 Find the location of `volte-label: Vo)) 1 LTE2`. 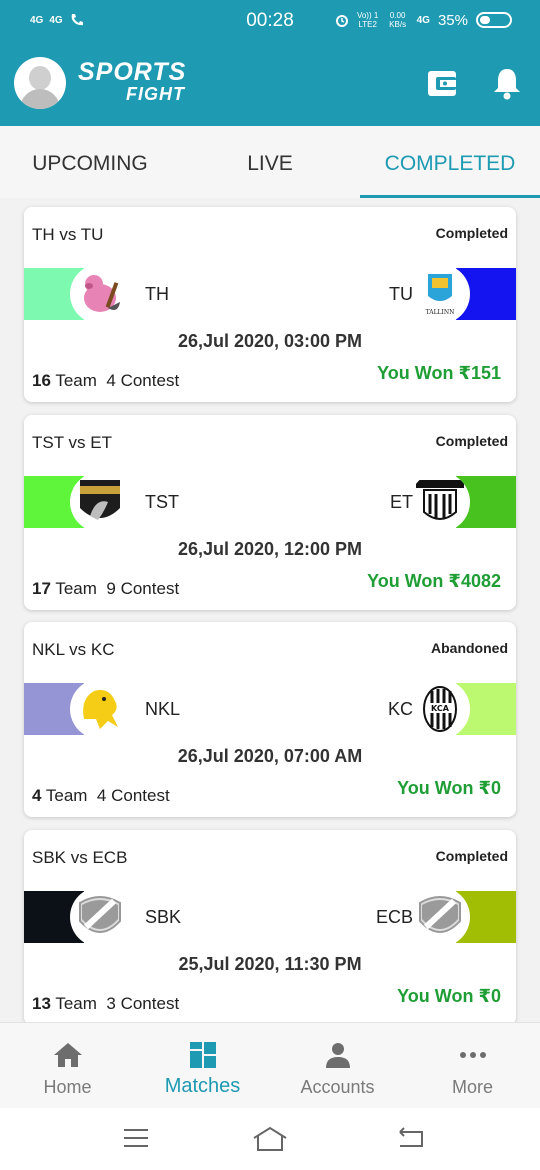

volte-label: Vo)) 1 LTE2 is located at coordinates (367, 20).